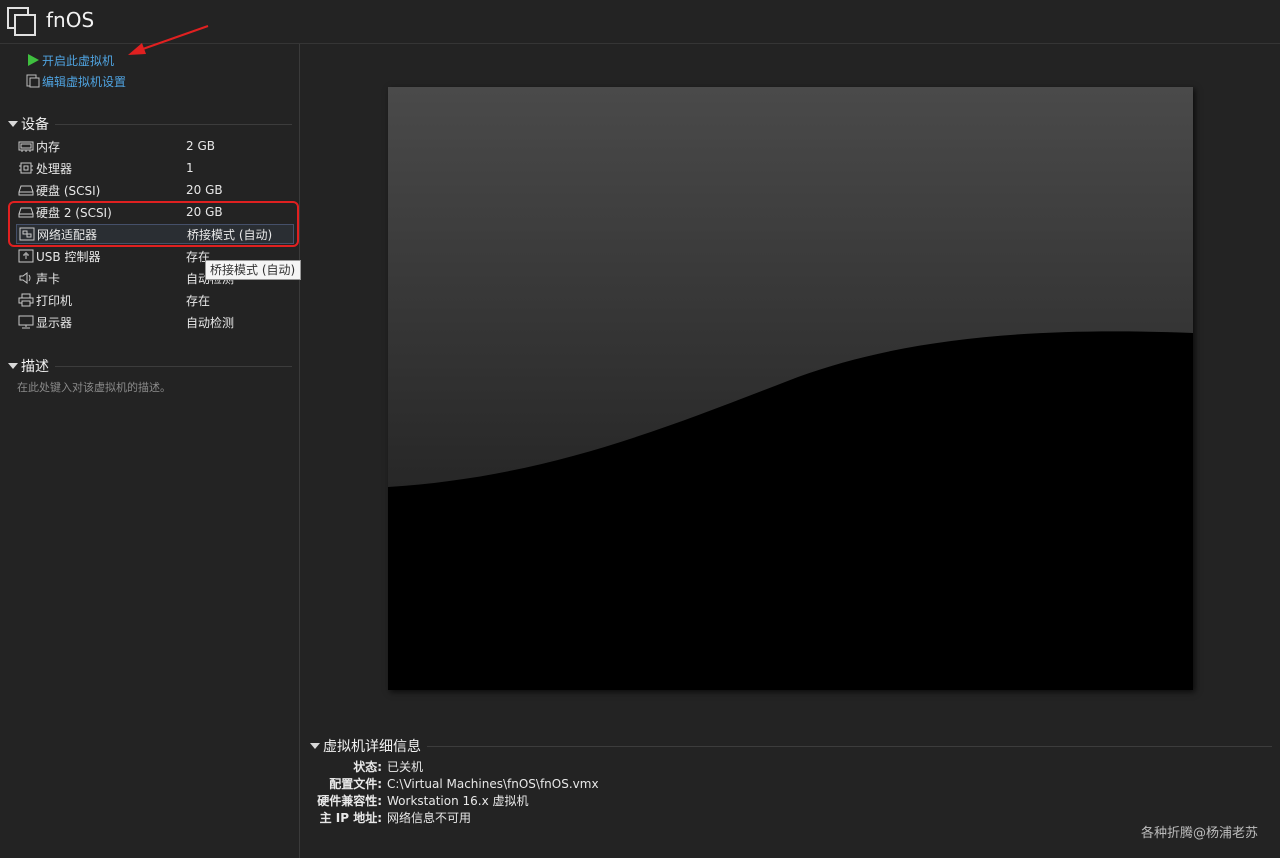 The width and height of the screenshot is (1280, 858). Describe the element at coordinates (35, 367) in the screenshot. I see `description-heading: 描述` at that location.